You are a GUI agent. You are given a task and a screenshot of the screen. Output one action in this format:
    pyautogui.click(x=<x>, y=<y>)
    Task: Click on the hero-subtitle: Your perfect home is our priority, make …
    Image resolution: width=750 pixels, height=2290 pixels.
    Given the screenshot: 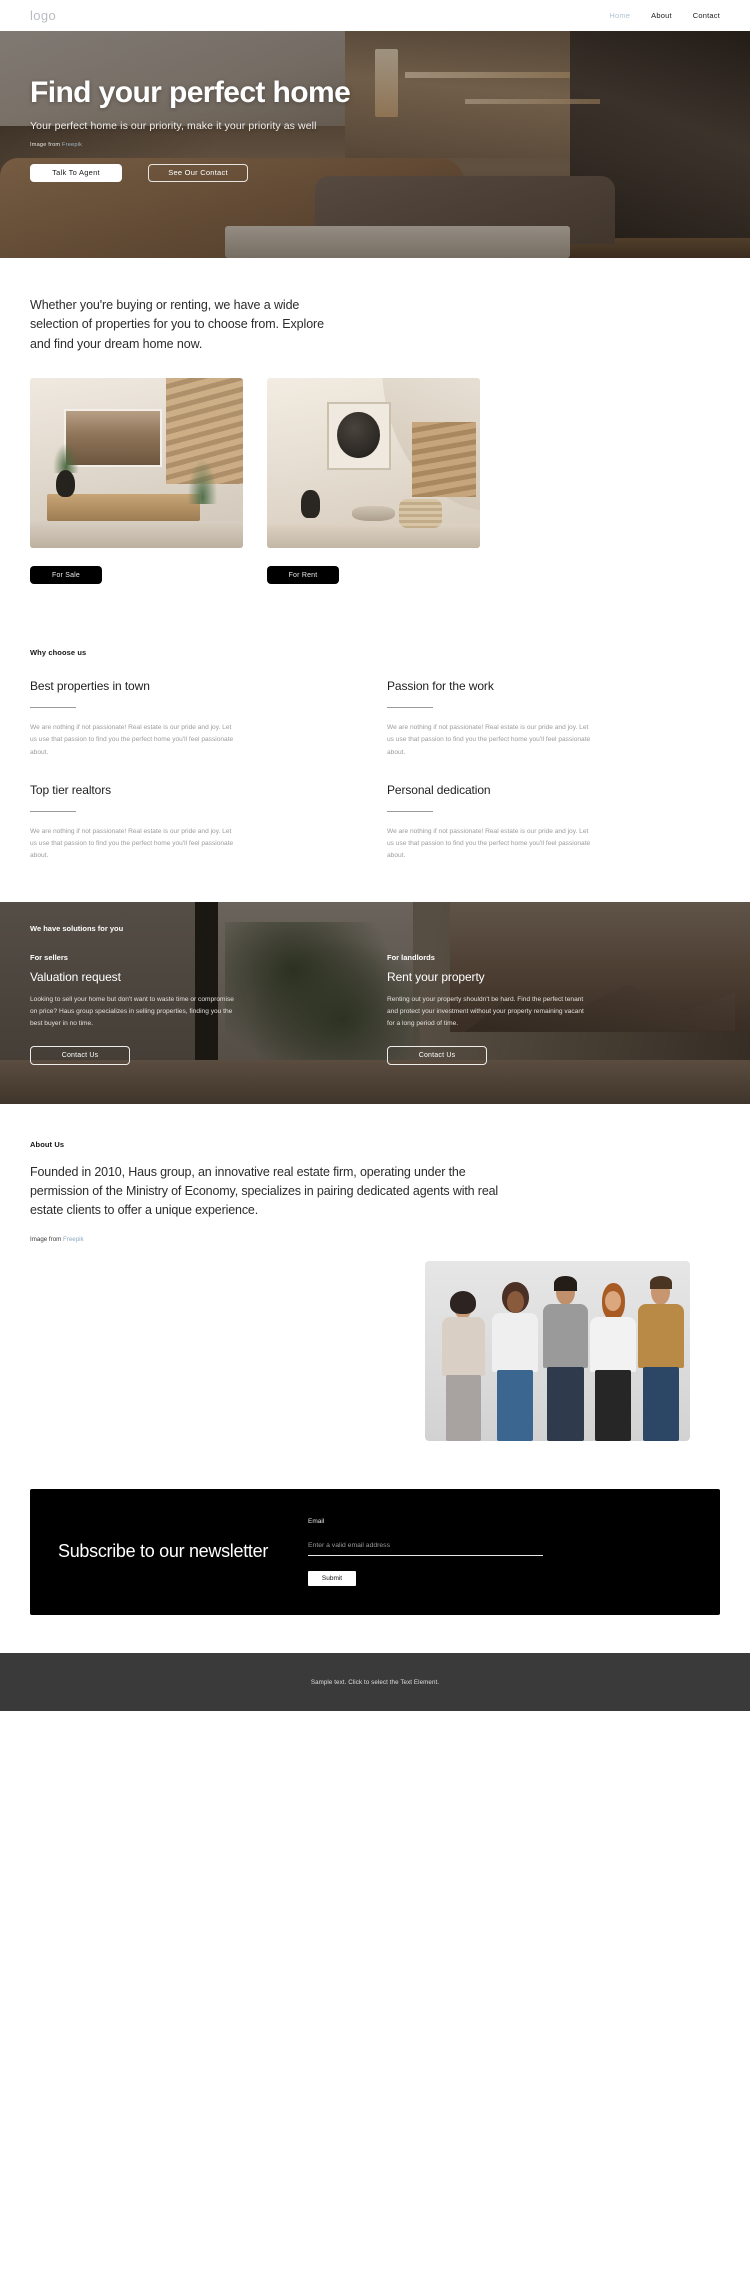 What is the action you would take?
    pyautogui.click(x=173, y=125)
    